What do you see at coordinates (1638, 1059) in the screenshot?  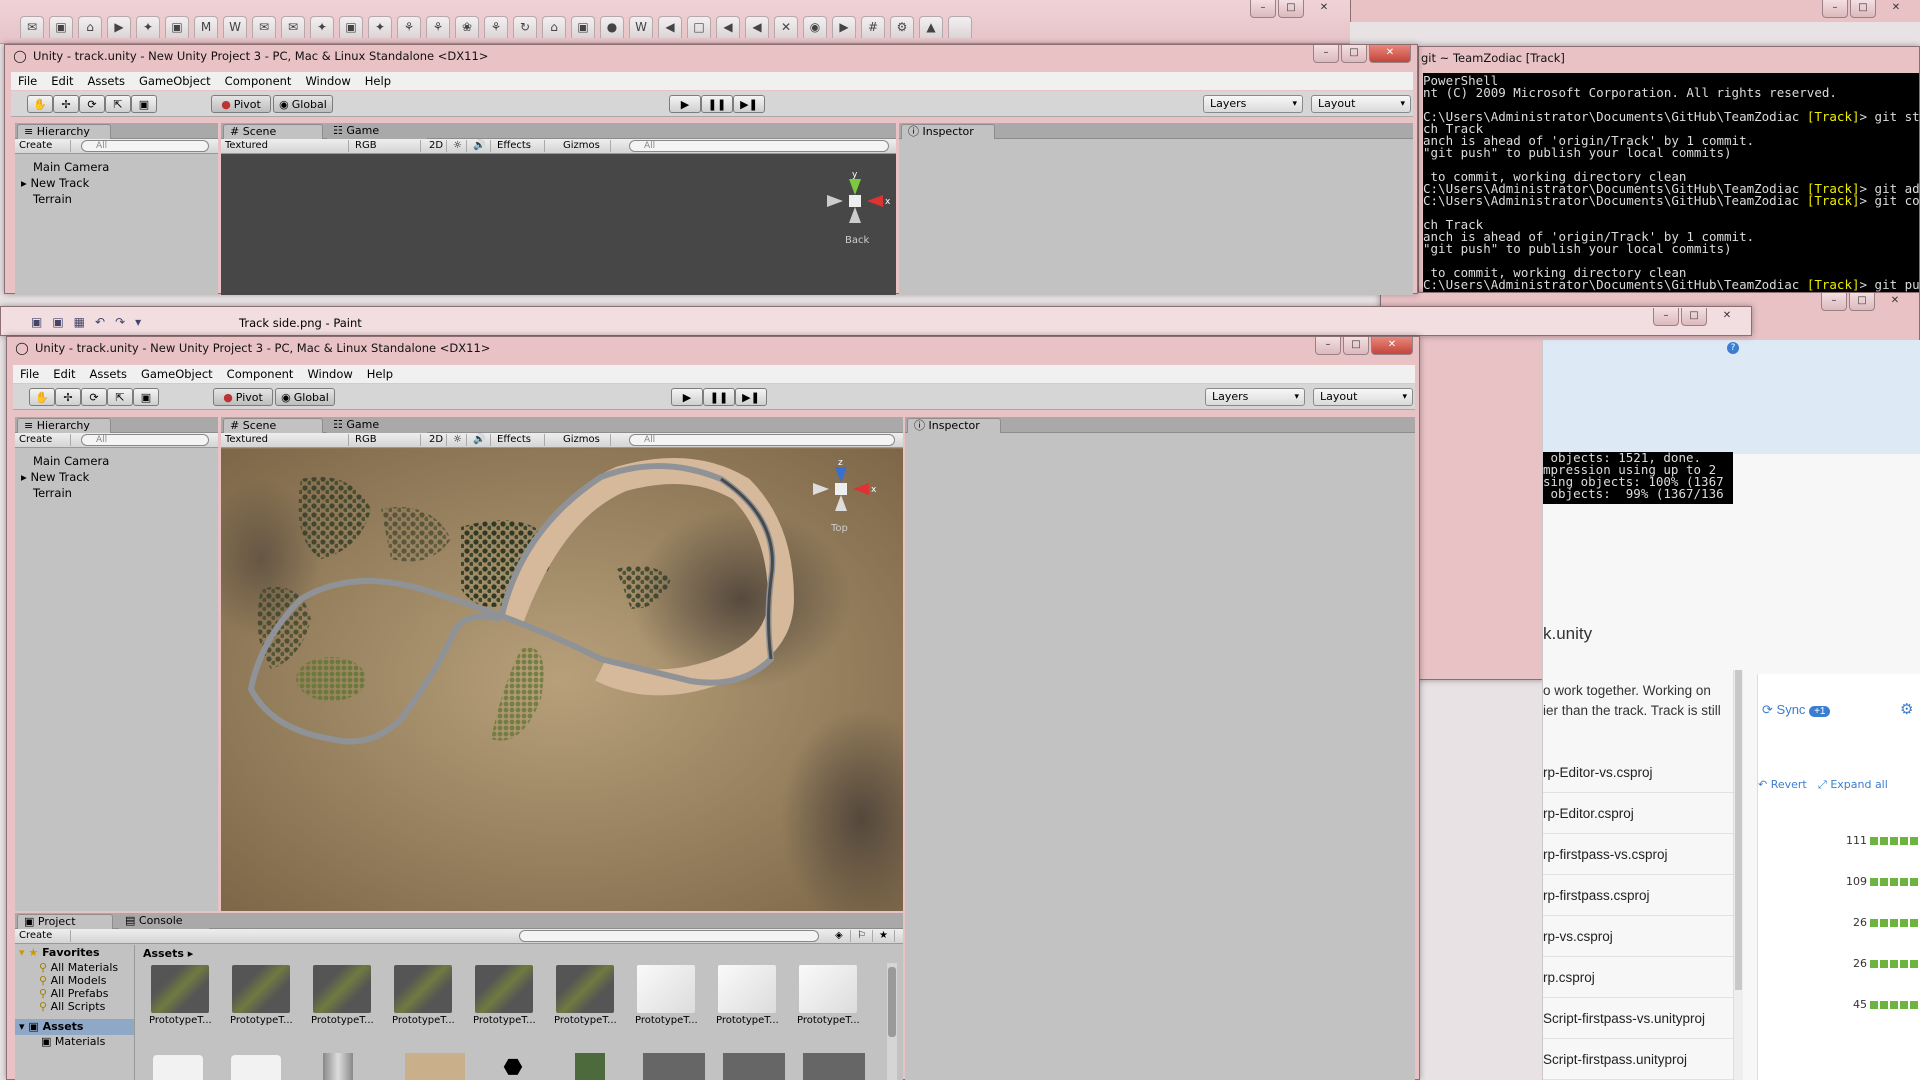 I see `changed-file-row: Script-firstpass.unityproj` at bounding box center [1638, 1059].